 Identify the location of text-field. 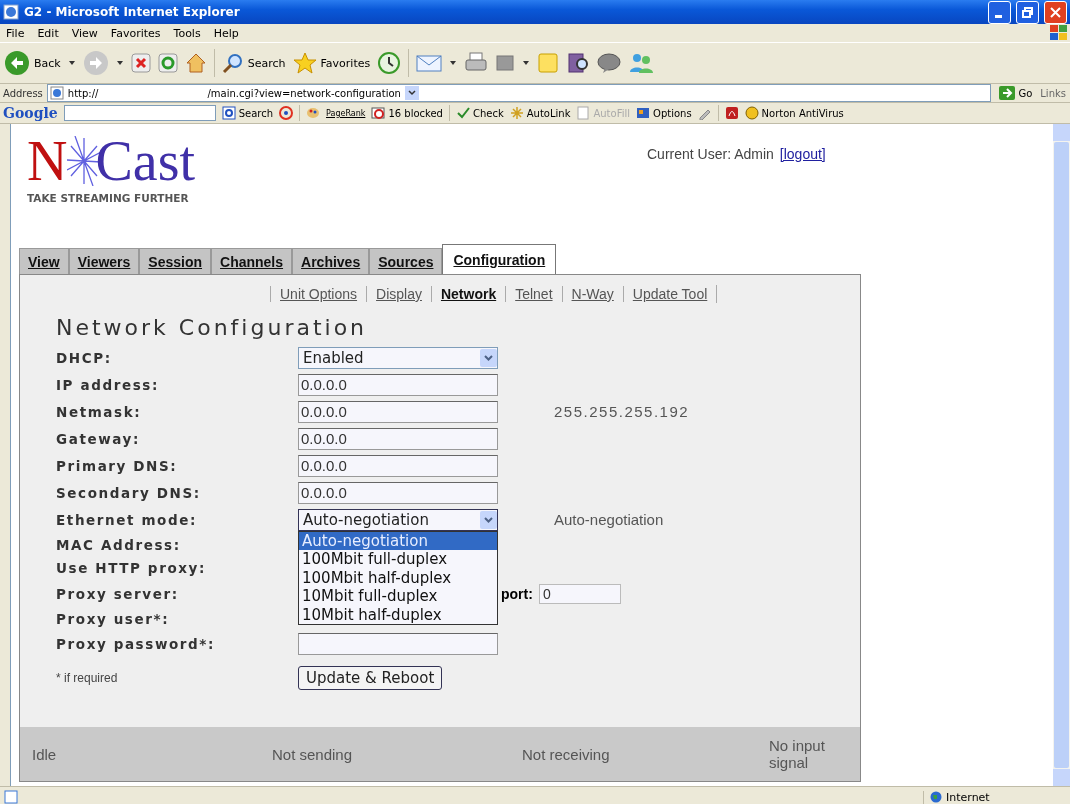
(398, 644).